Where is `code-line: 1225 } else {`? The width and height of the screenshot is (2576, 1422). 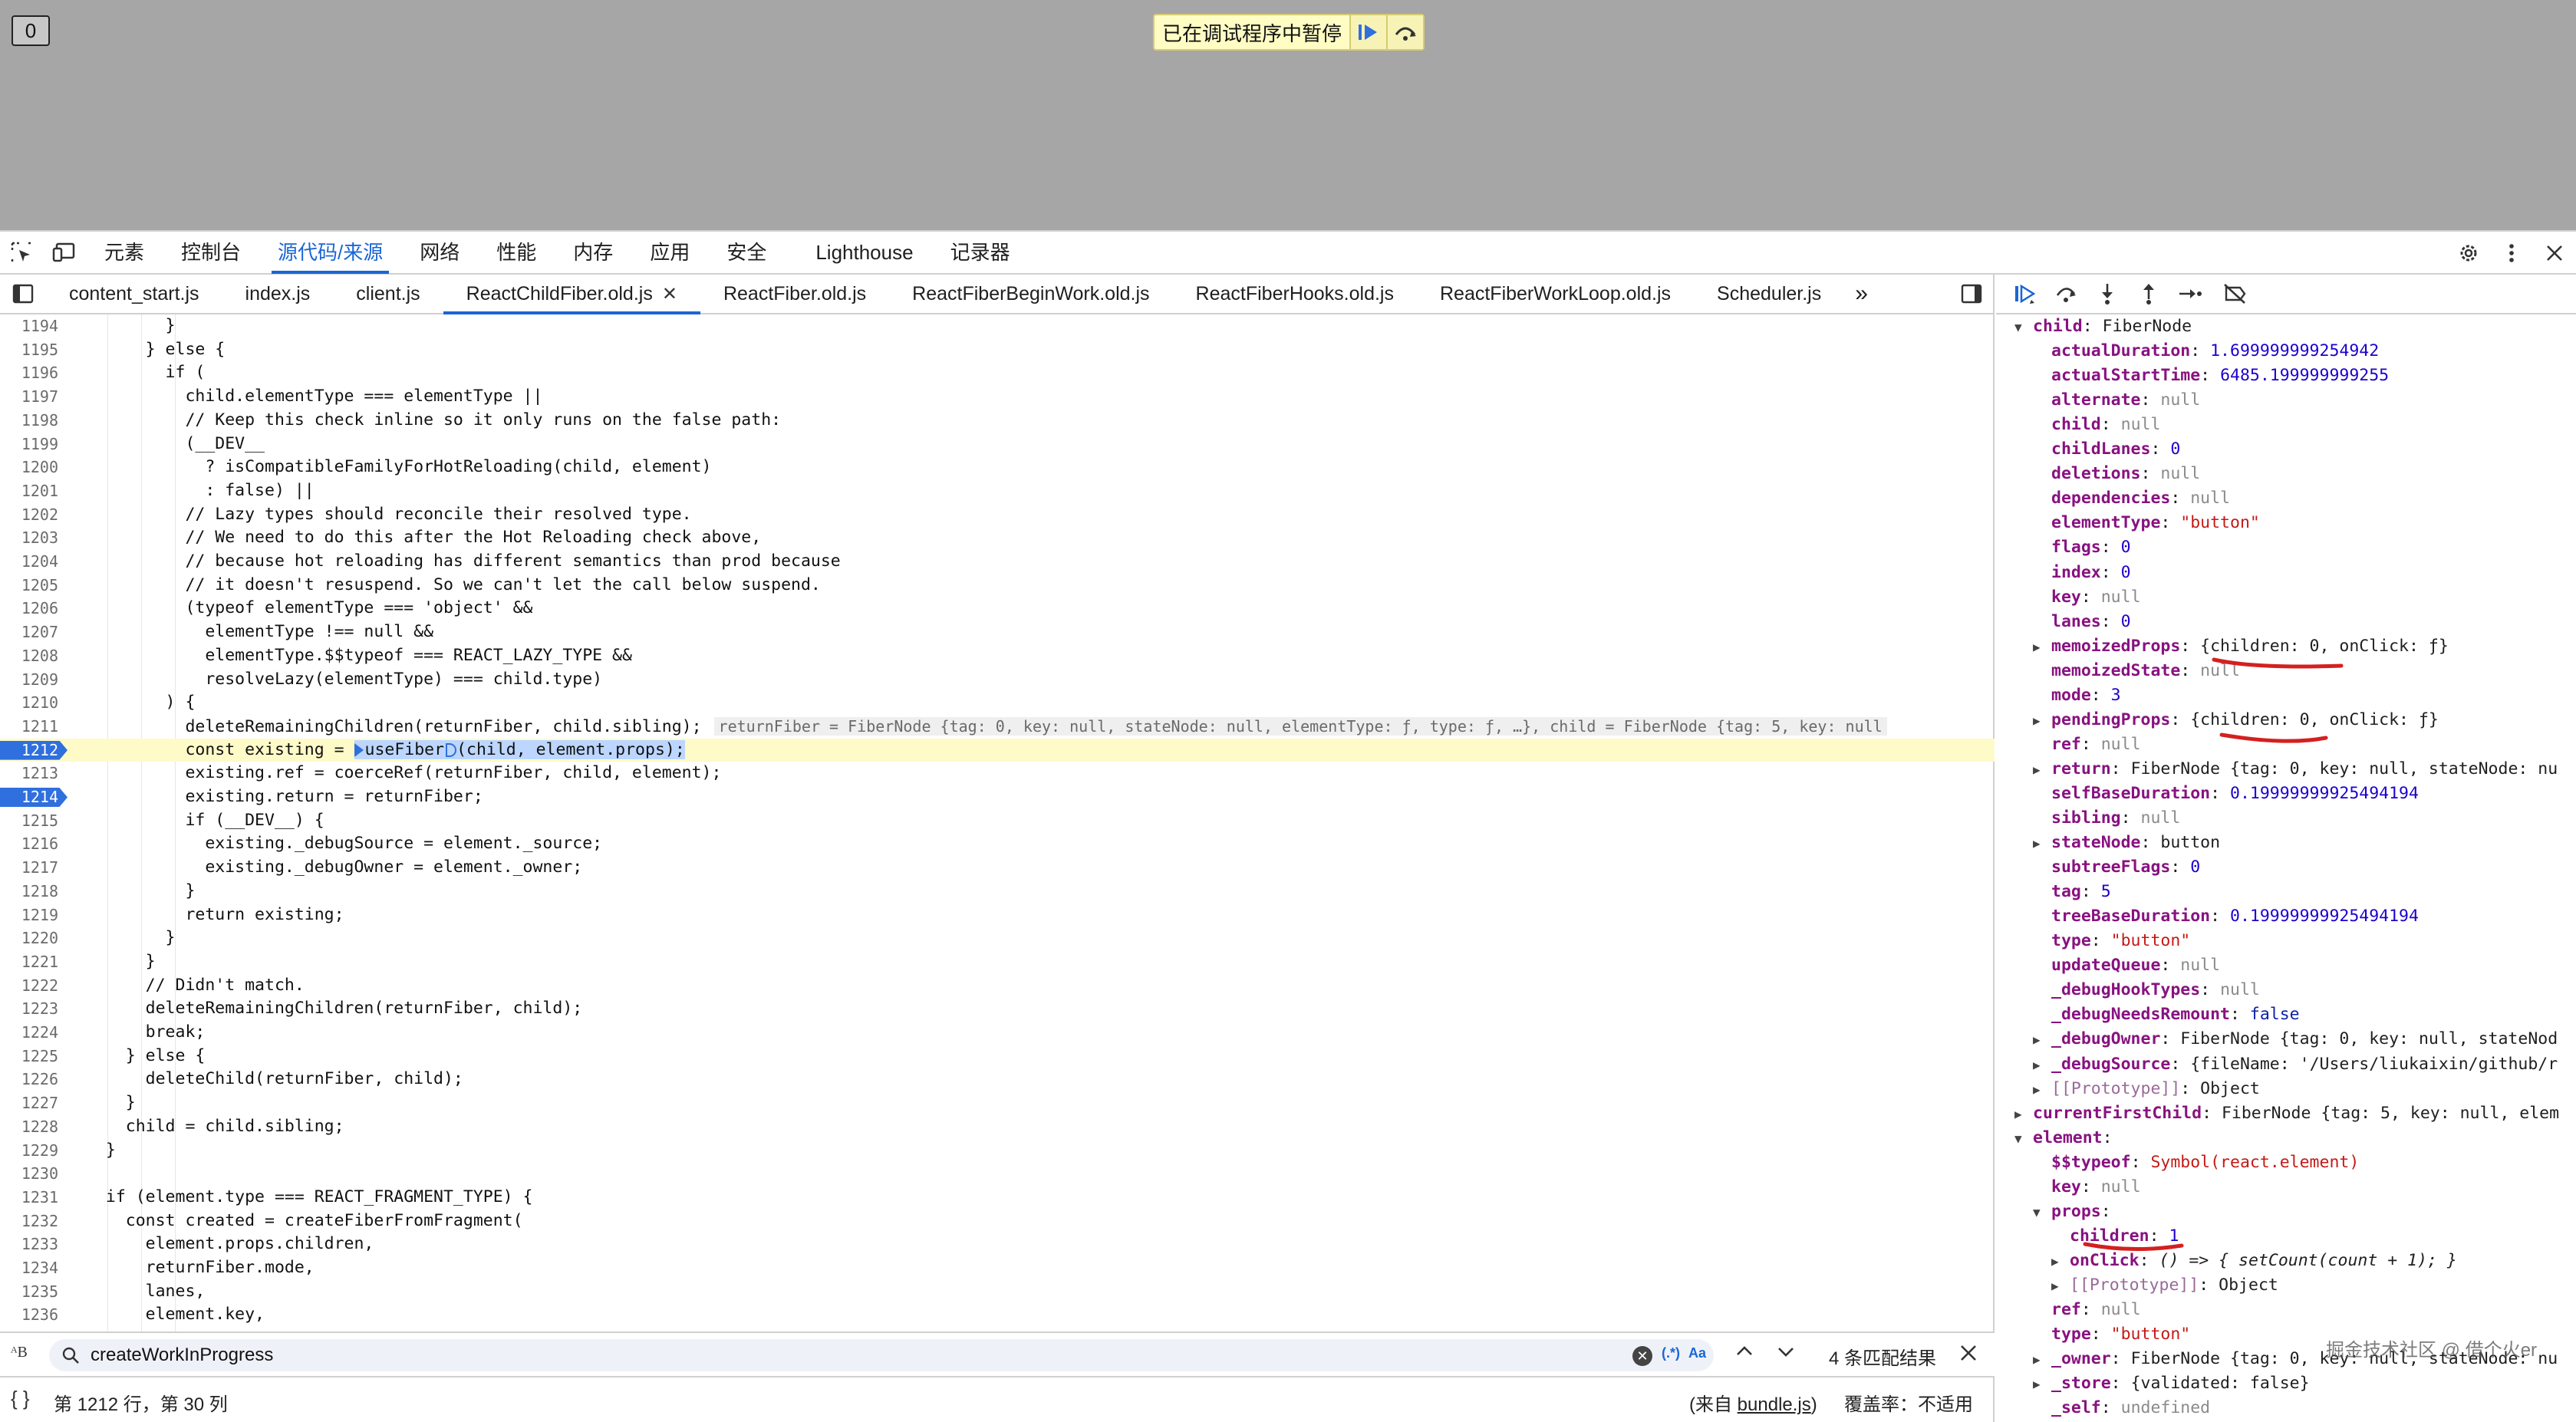
code-line: 1225 } else { is located at coordinates (997, 1056).